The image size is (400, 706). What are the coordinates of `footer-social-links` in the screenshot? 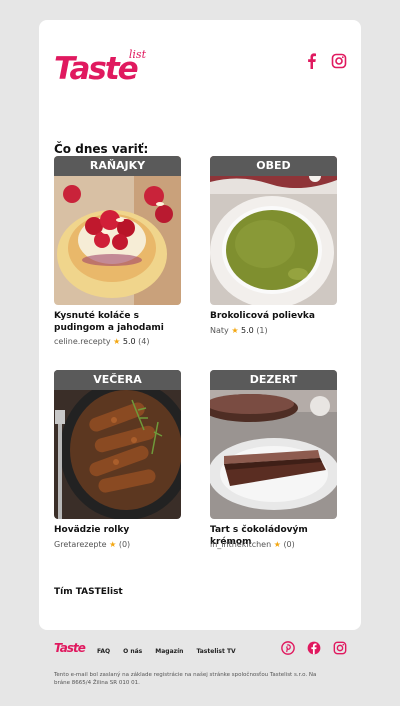 It's located at (314, 648).